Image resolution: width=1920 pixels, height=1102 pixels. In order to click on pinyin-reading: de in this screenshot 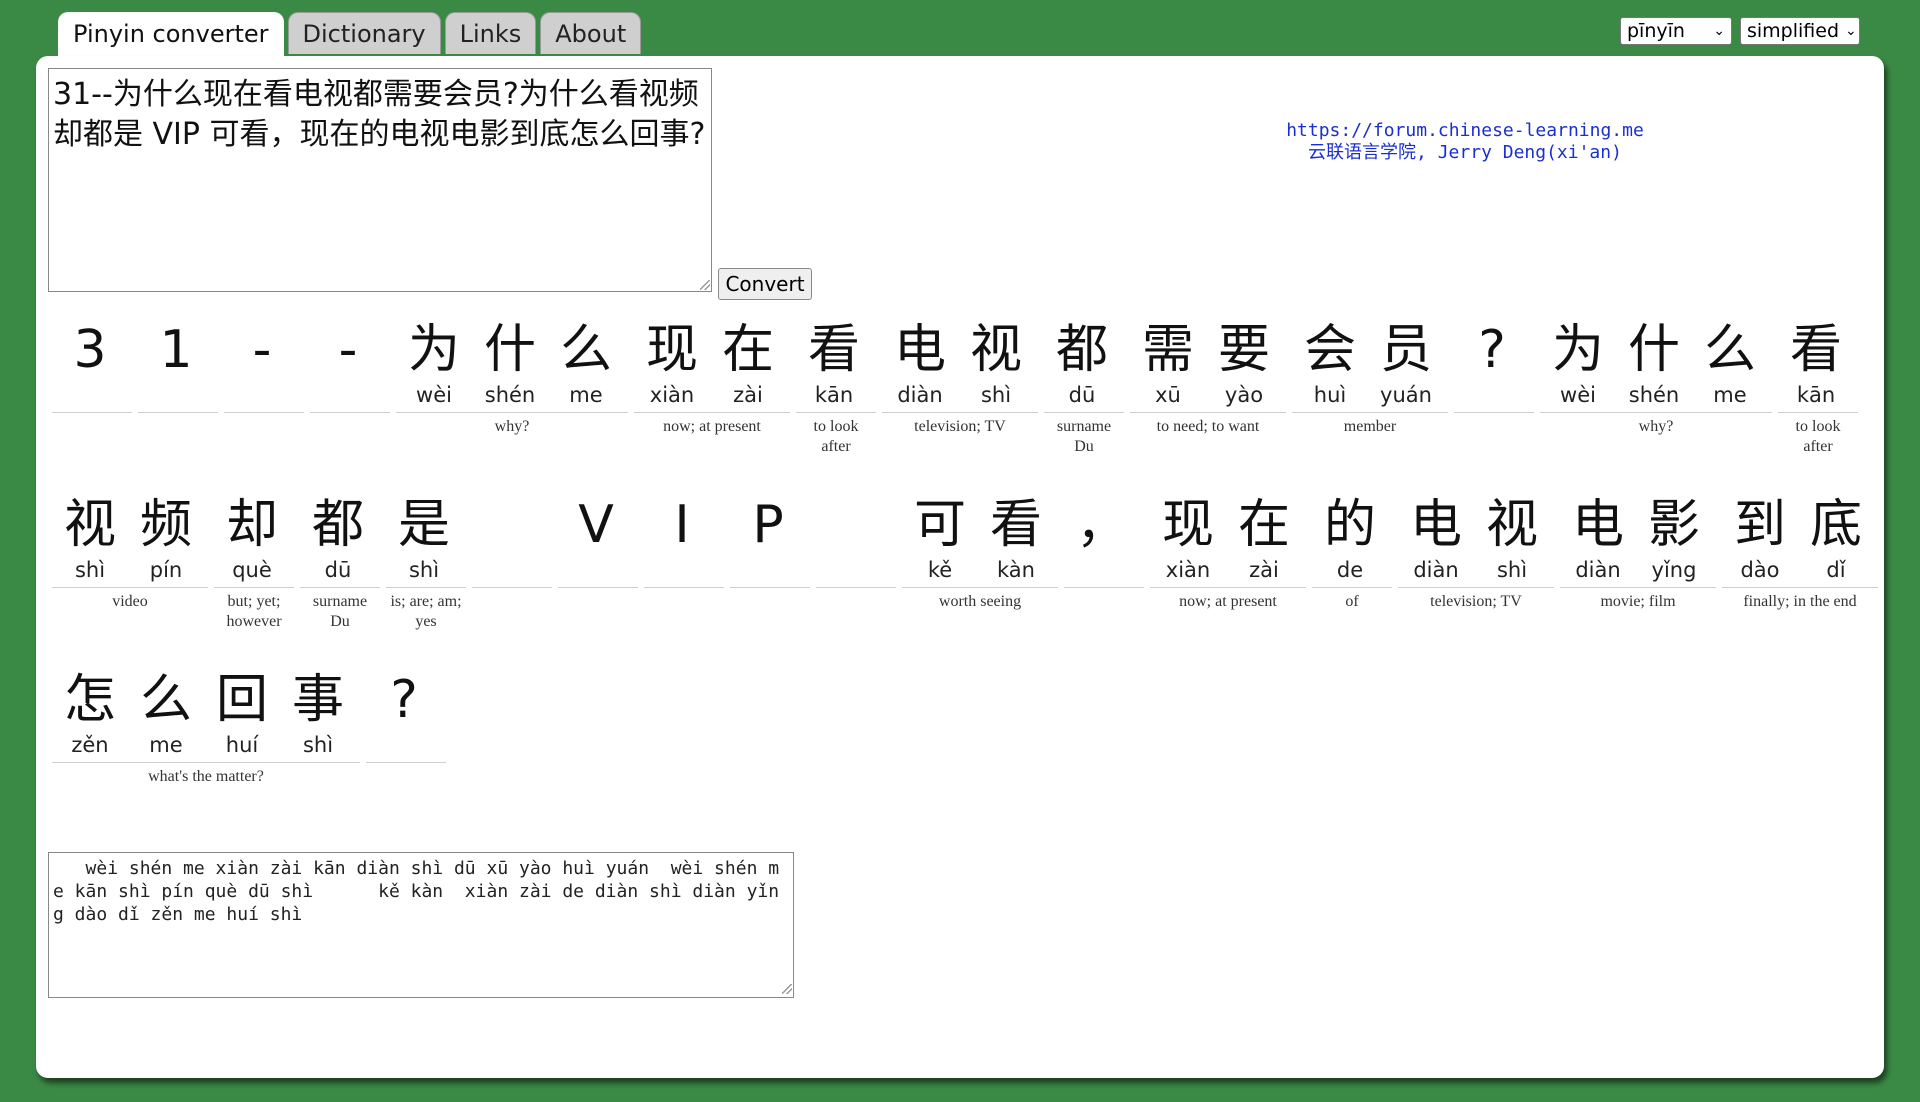, I will do `click(1350, 570)`.